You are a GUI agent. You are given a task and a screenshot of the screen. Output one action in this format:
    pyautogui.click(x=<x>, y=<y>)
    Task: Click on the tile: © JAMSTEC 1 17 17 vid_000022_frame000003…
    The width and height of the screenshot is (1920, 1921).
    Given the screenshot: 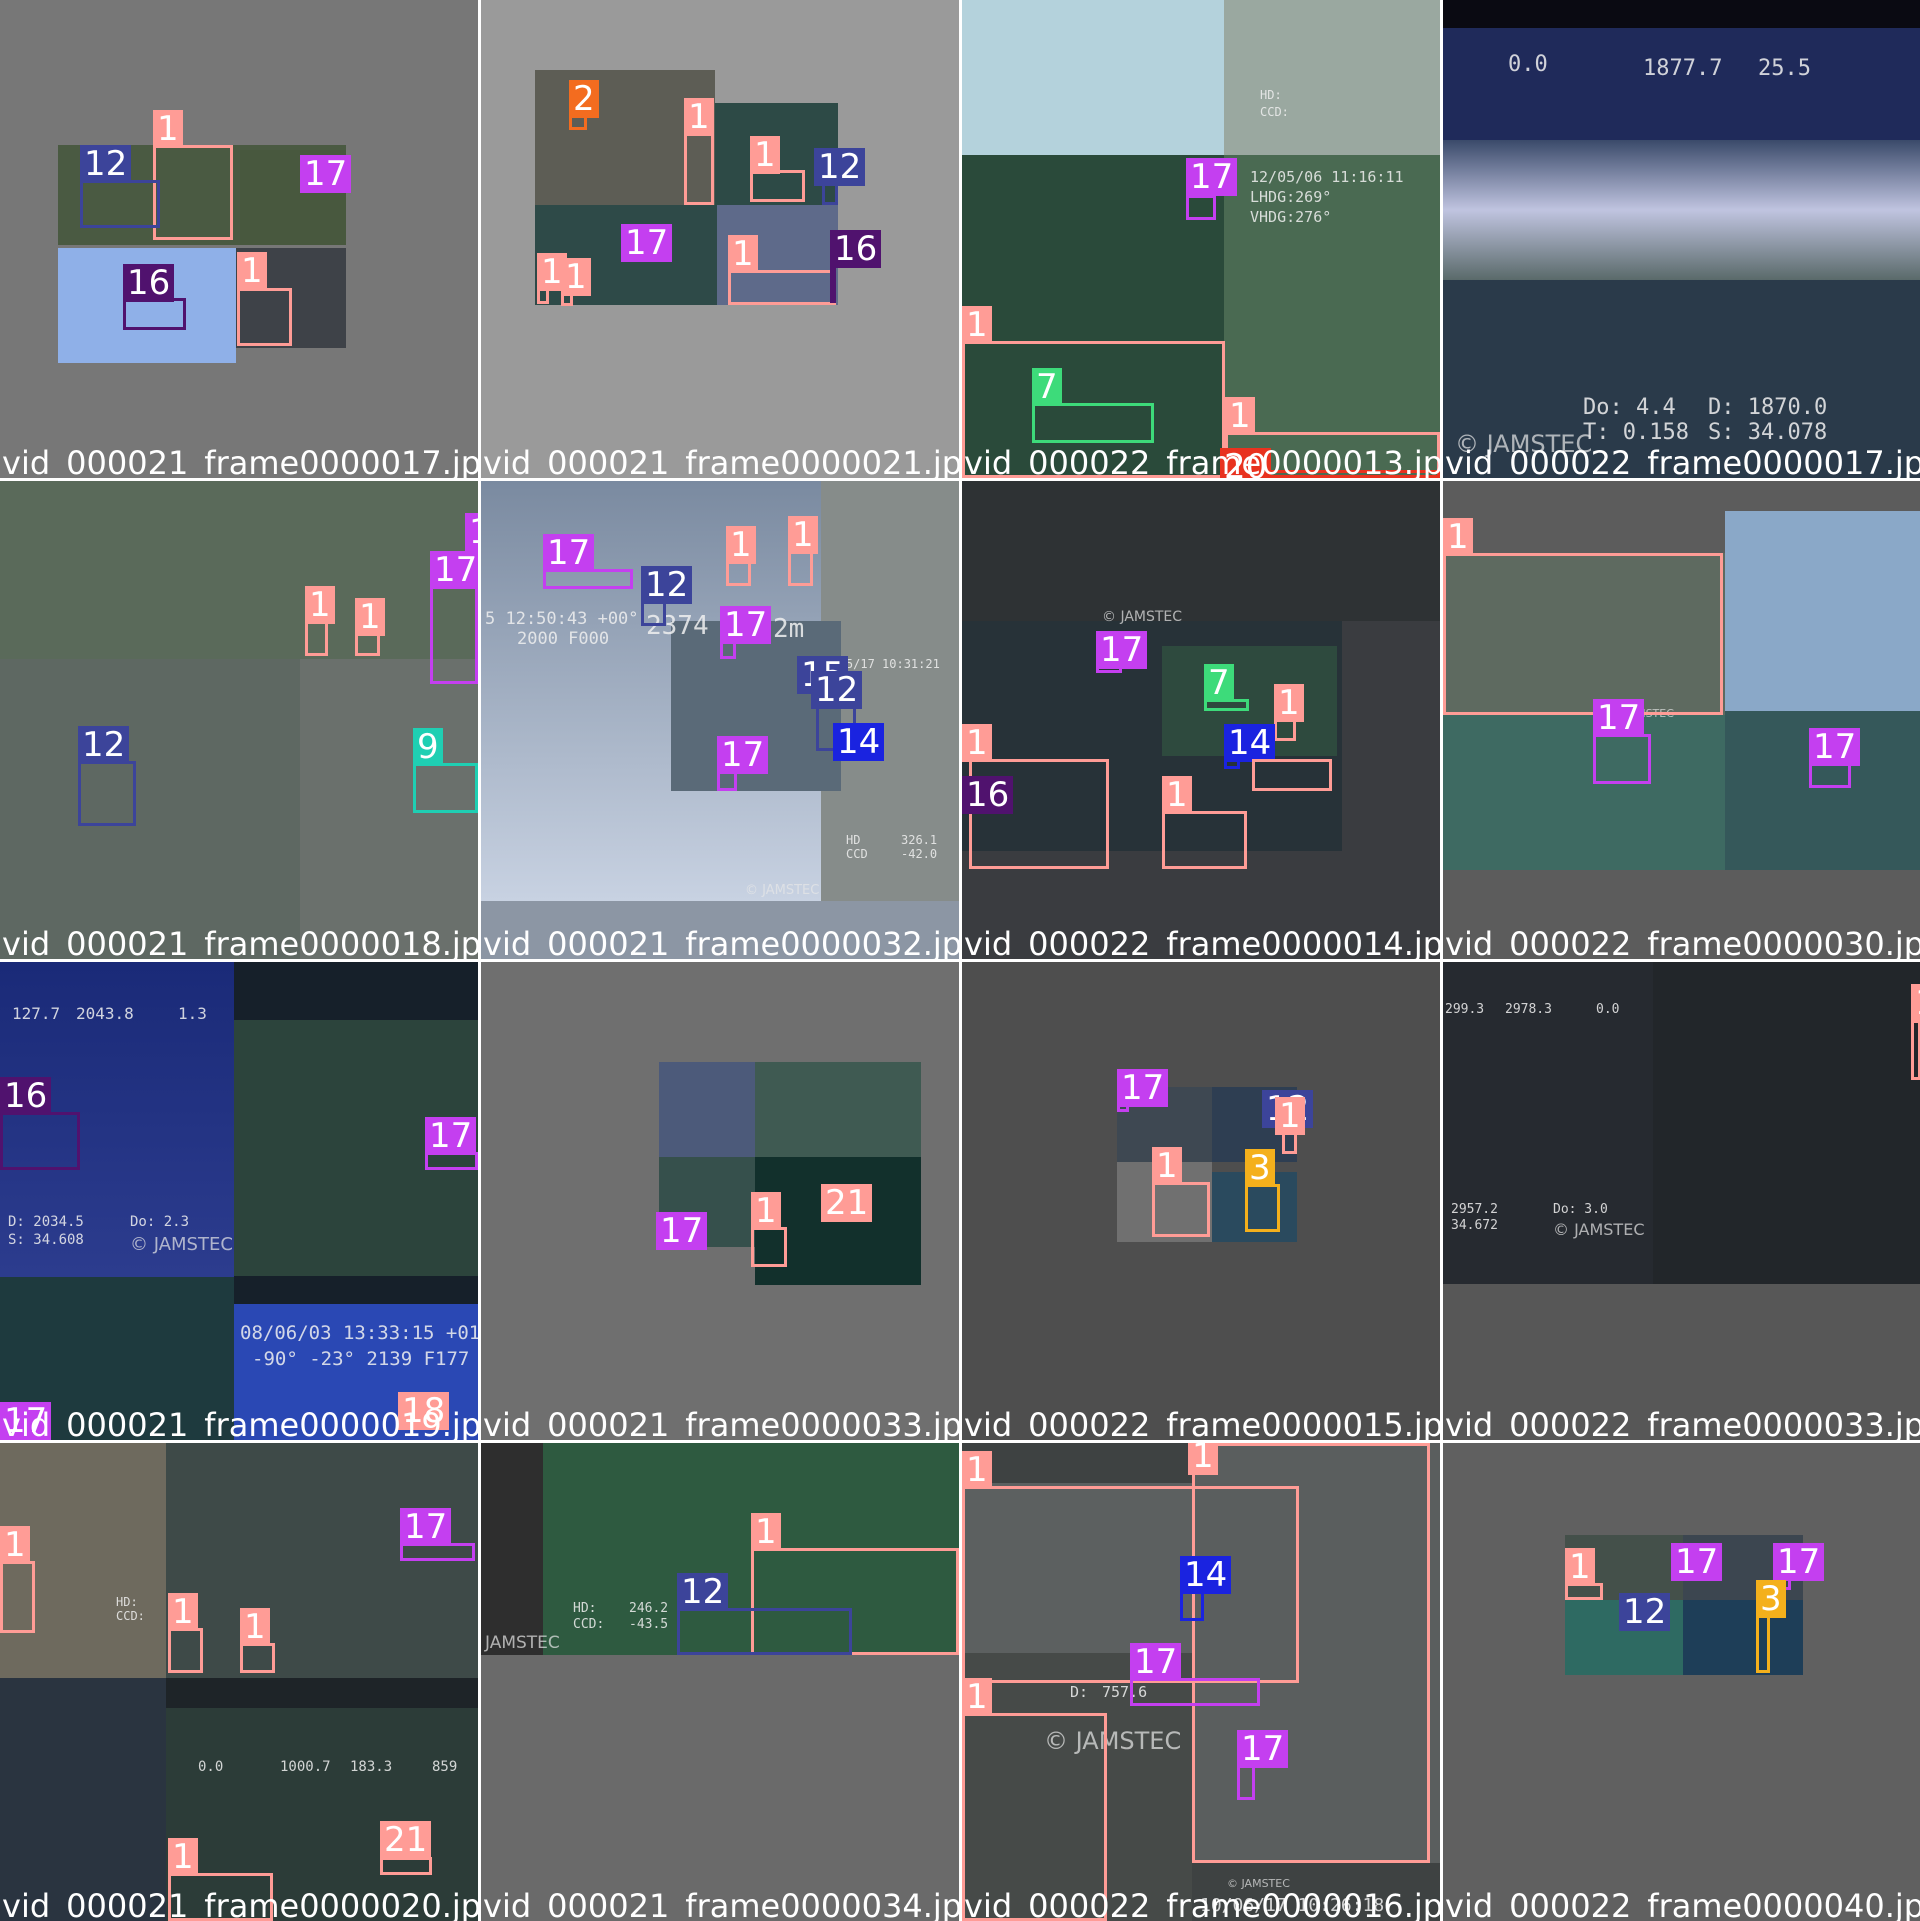 What is the action you would take?
    pyautogui.click(x=1681, y=720)
    